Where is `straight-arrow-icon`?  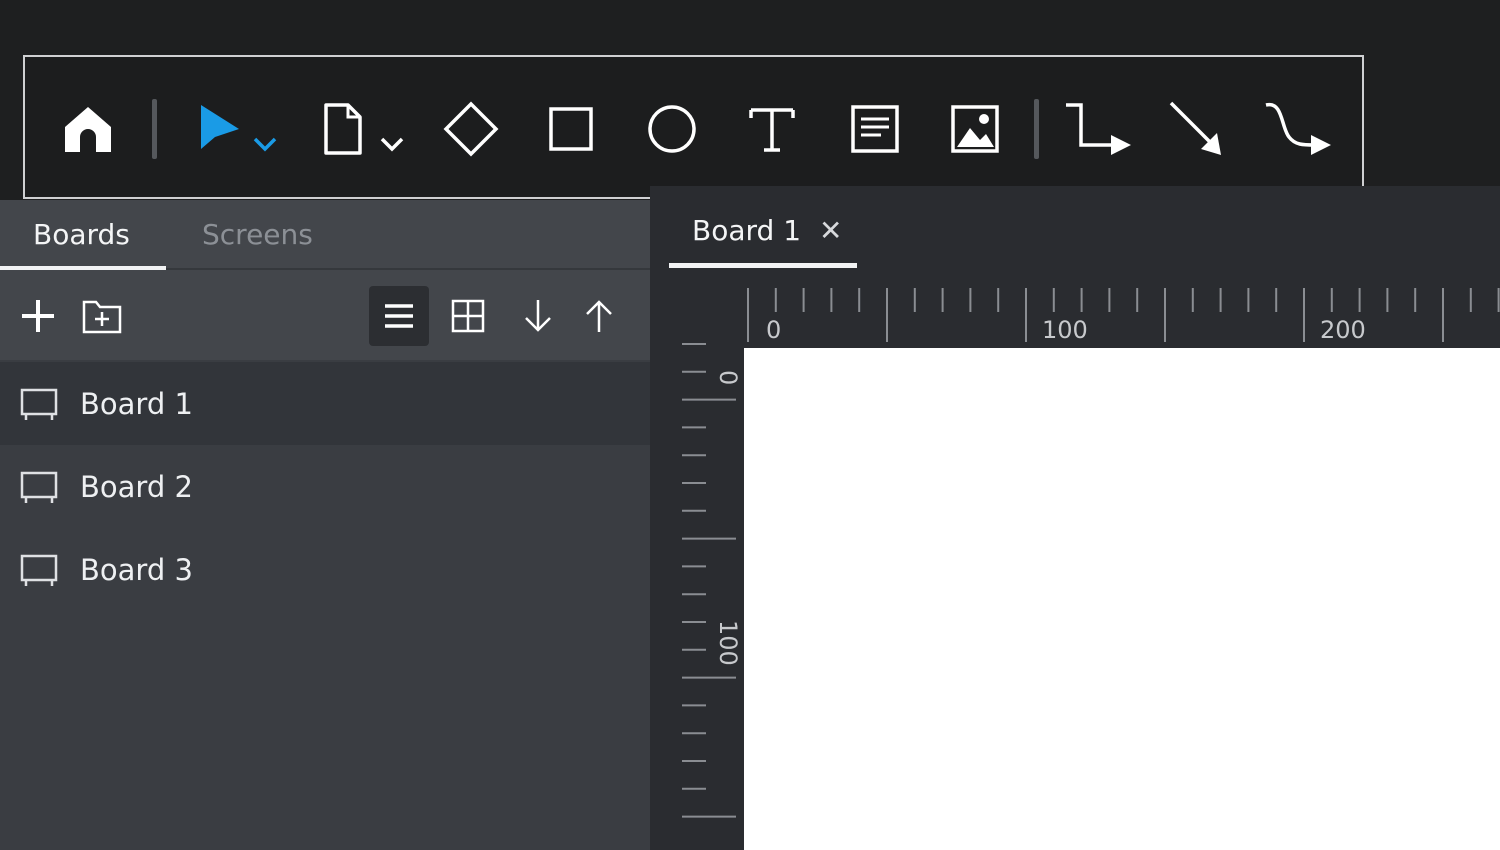
straight-arrow-icon is located at coordinates (1197, 129).